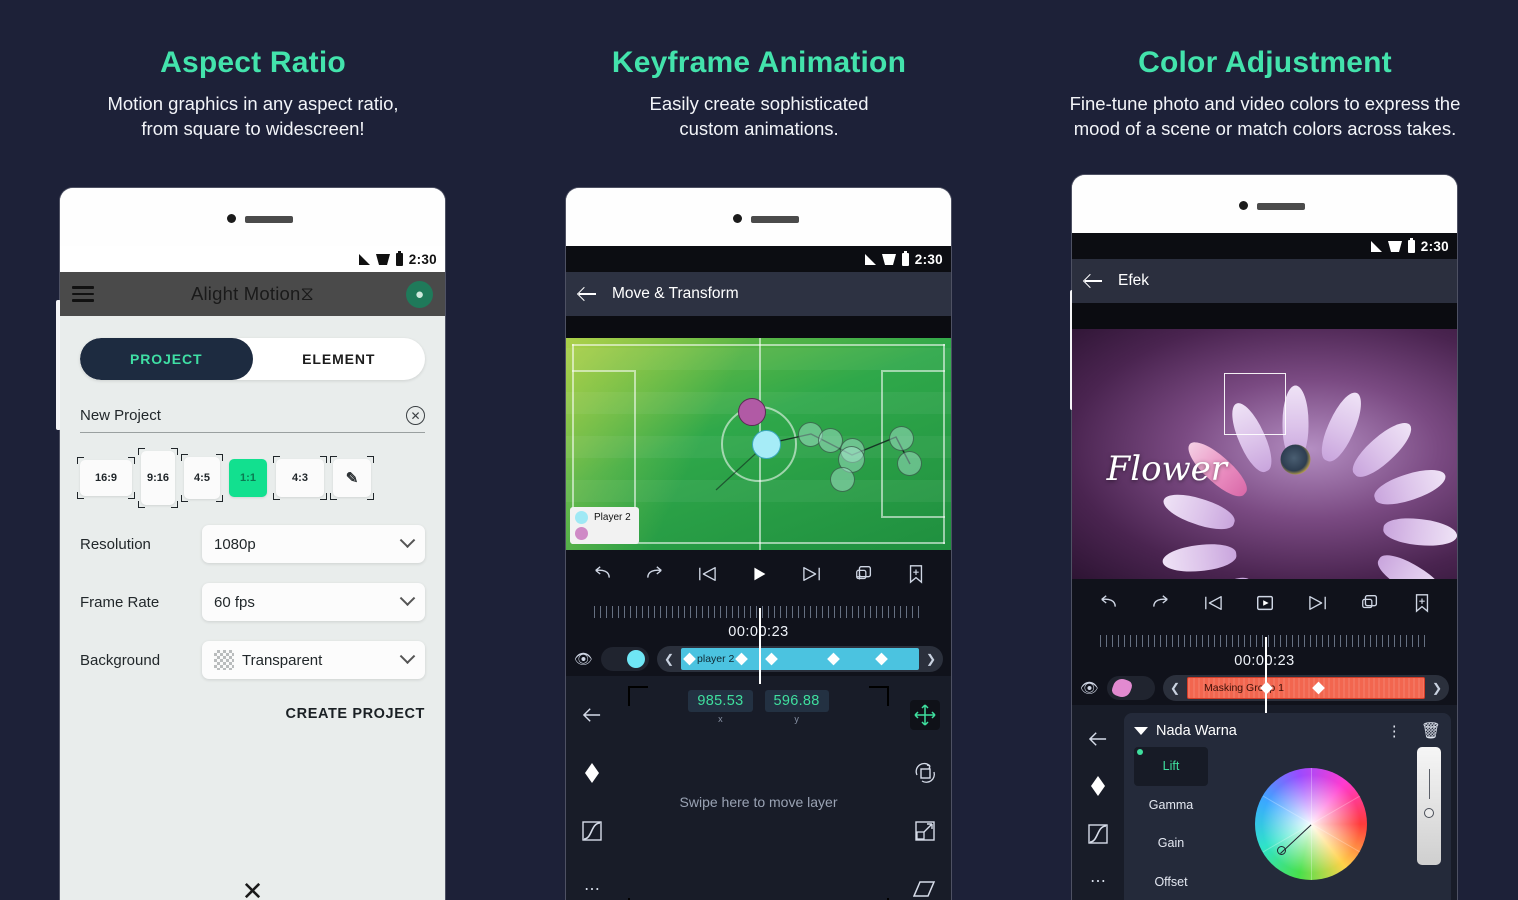 The height and width of the screenshot is (900, 1518). I want to click on create-project-button: CREATE PROJECT, so click(355, 714).